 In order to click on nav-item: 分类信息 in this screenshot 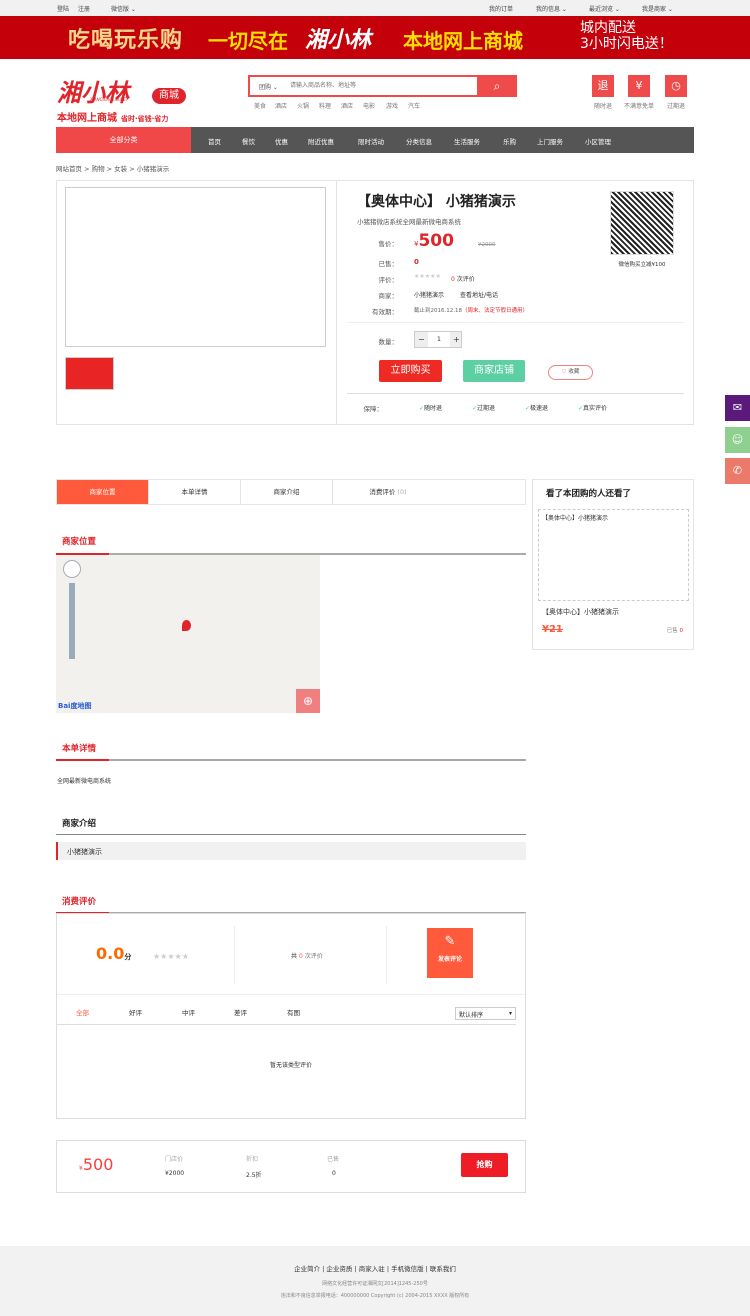, I will do `click(419, 141)`.